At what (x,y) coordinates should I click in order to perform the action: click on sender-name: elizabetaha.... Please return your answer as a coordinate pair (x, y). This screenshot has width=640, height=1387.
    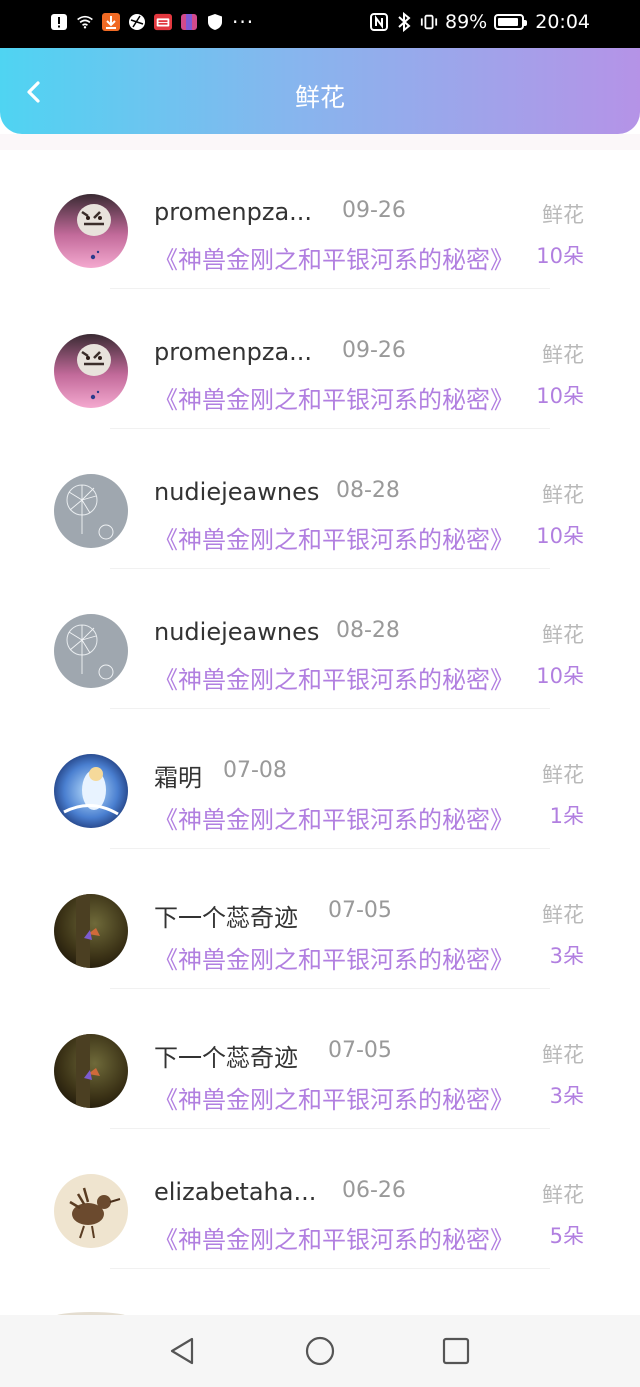
    Looking at the image, I should click on (235, 1192).